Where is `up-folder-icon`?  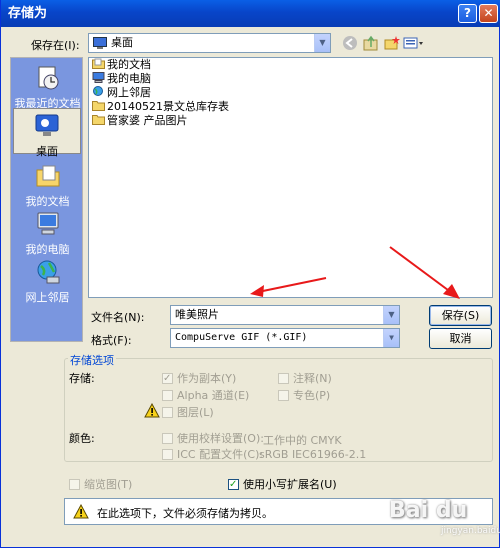
up-folder-icon is located at coordinates (371, 43).